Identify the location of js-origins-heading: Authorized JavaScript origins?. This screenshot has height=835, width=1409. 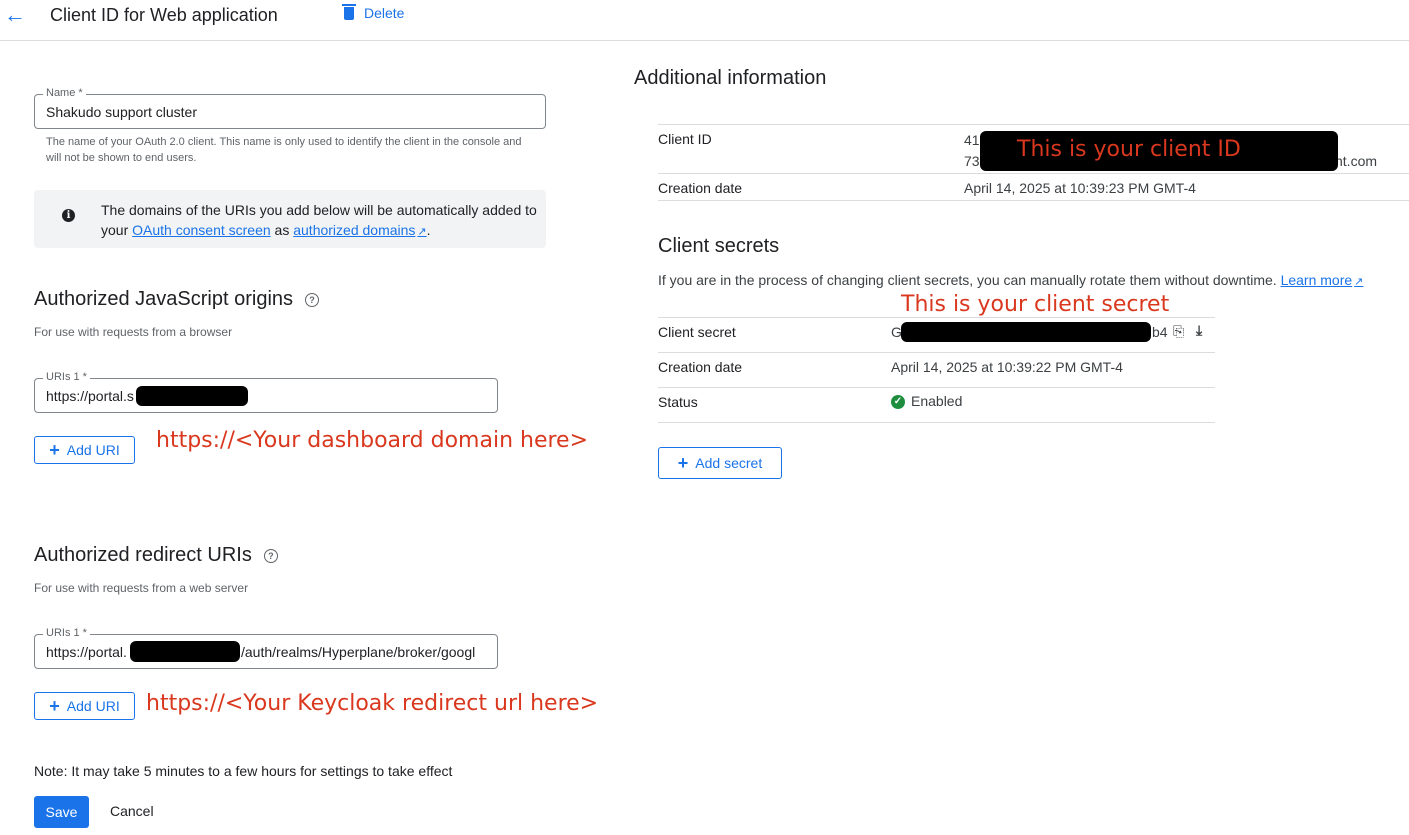
(177, 299).